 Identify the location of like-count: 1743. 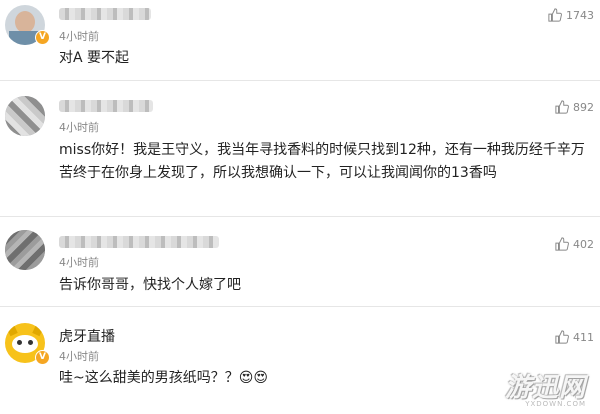
(580, 15).